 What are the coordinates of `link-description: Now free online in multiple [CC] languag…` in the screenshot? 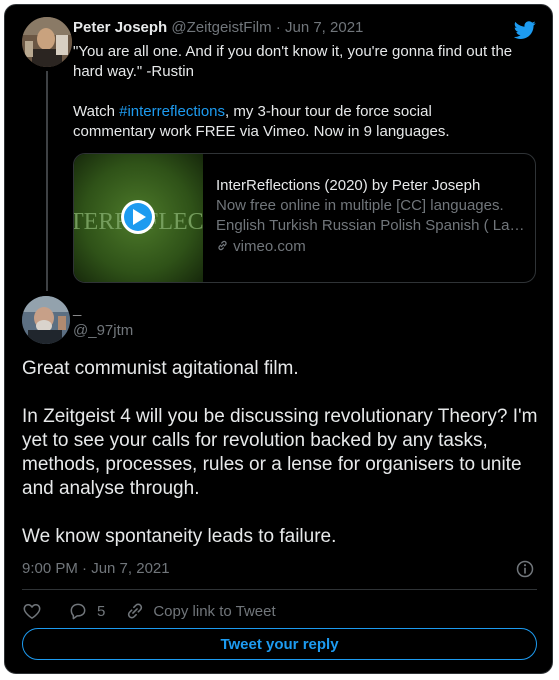 It's located at (371, 216).